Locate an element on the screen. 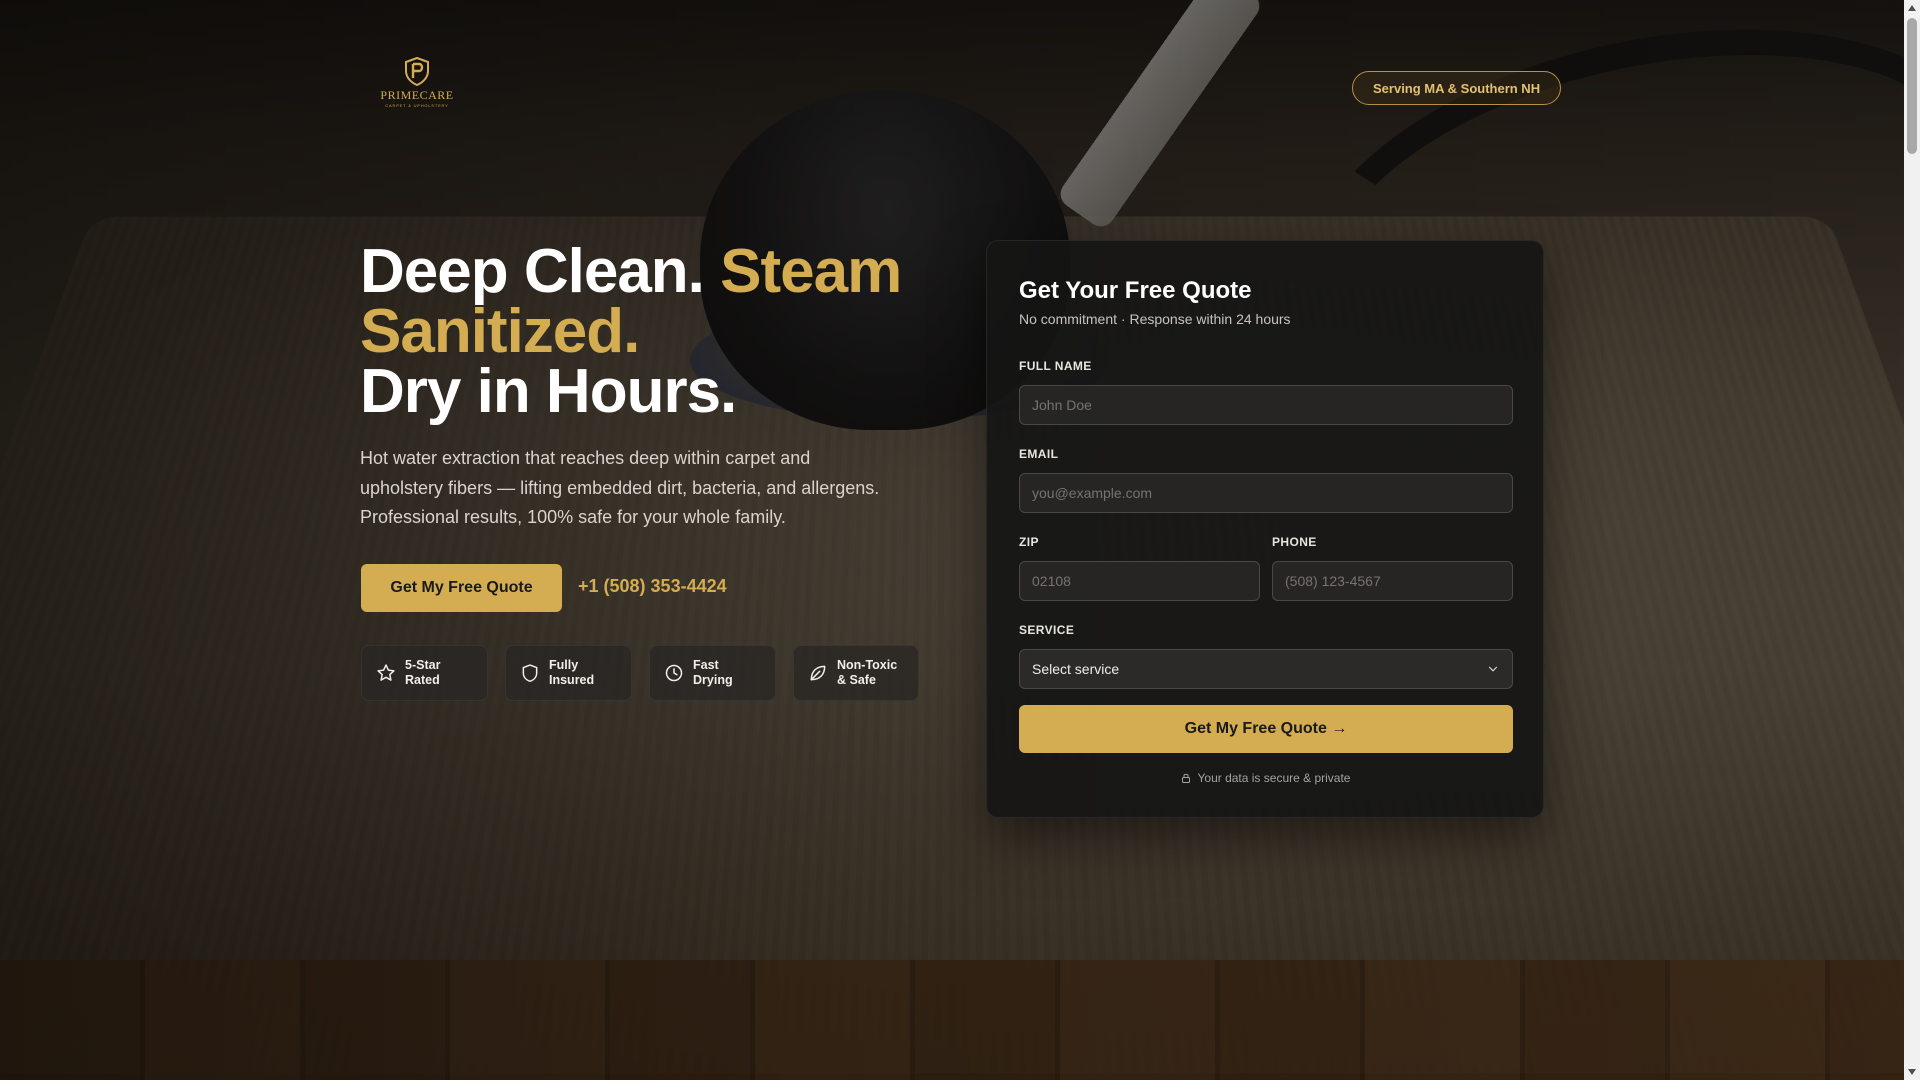  scroll-down-arrow-icon is located at coordinates (1912, 1072).